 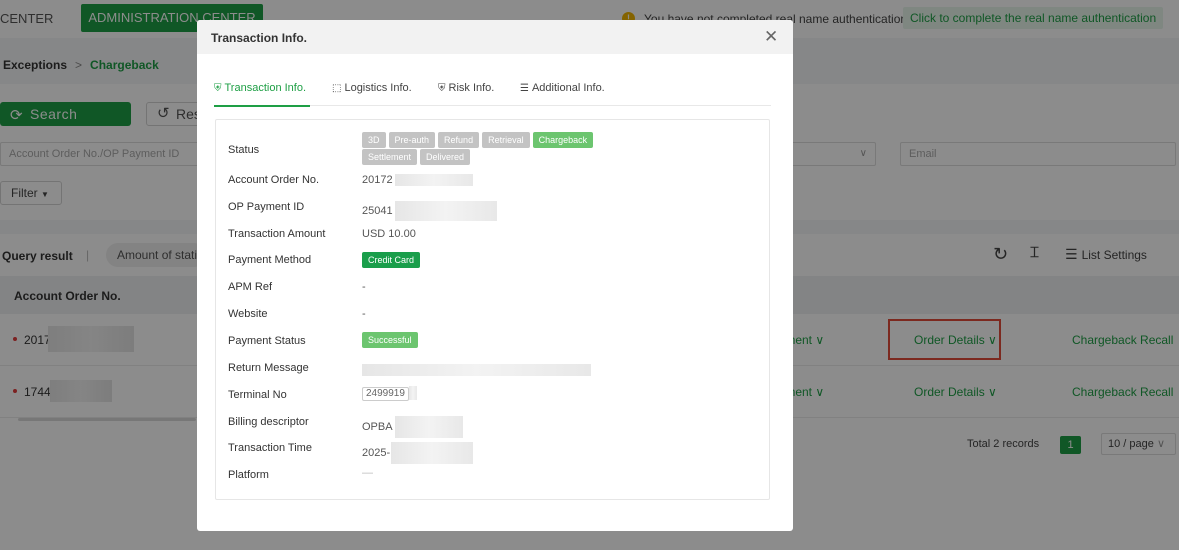 What do you see at coordinates (277, 234) in the screenshot?
I see `transaction-amount-label: Transaction Amount` at bounding box center [277, 234].